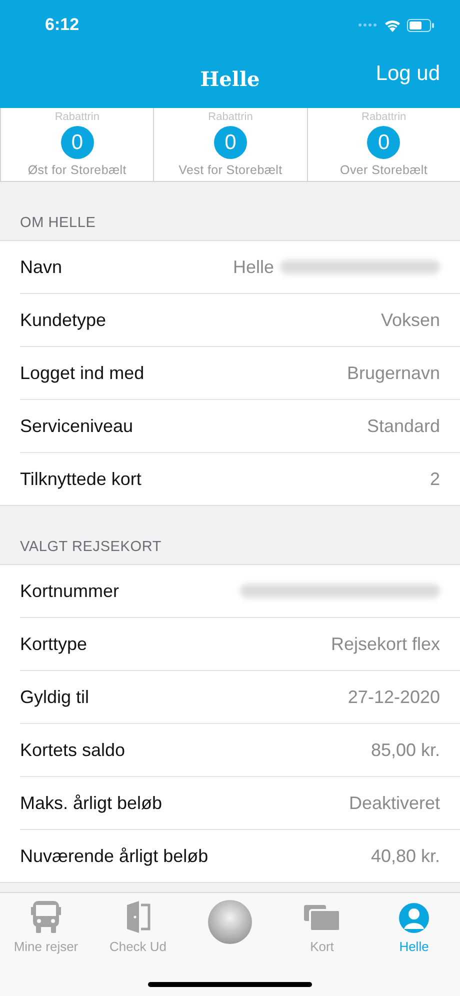 The height and width of the screenshot is (996, 460). Describe the element at coordinates (138, 917) in the screenshot. I see `door-icon` at that location.